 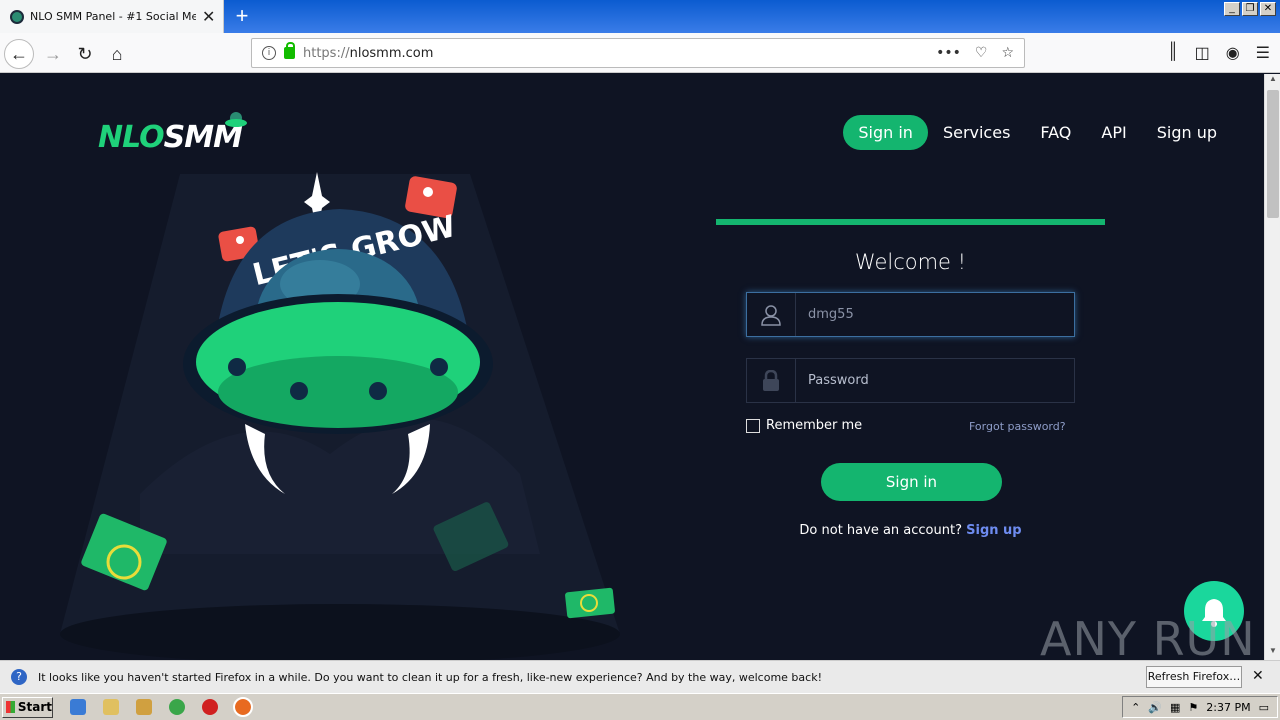 I want to click on start-button: Start, so click(x=27, y=707).